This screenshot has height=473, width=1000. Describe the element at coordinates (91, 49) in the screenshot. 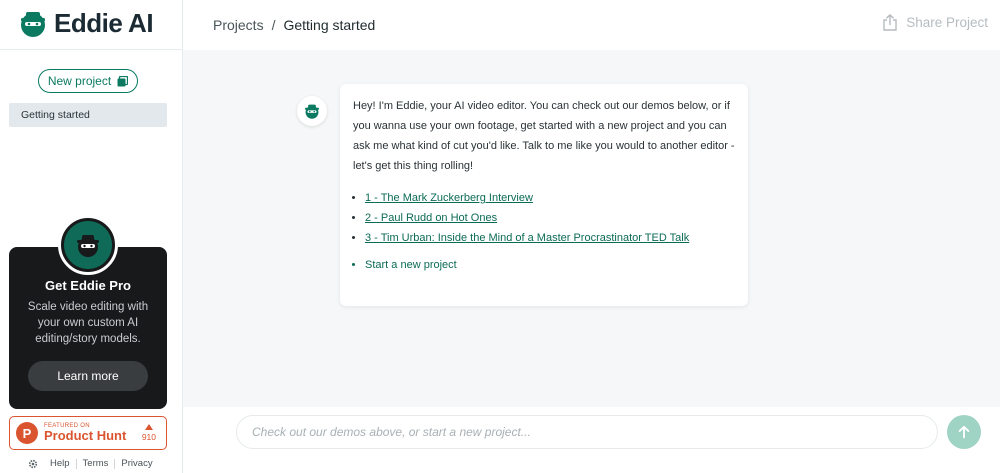

I see `sidebar-divider` at that location.